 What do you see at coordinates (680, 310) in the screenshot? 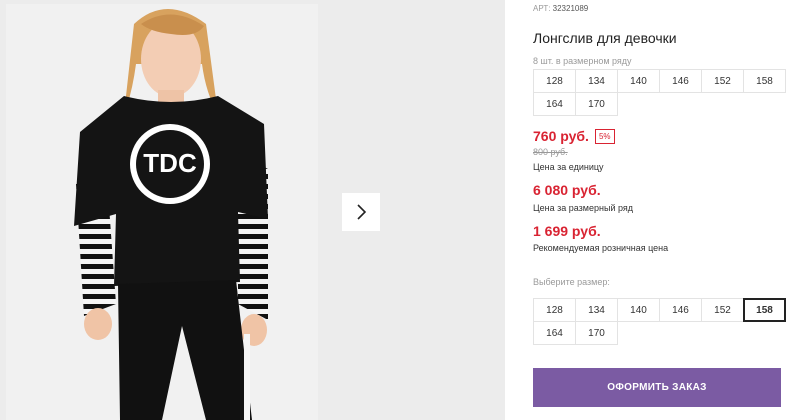
I see `size-option-146: 146` at bounding box center [680, 310].